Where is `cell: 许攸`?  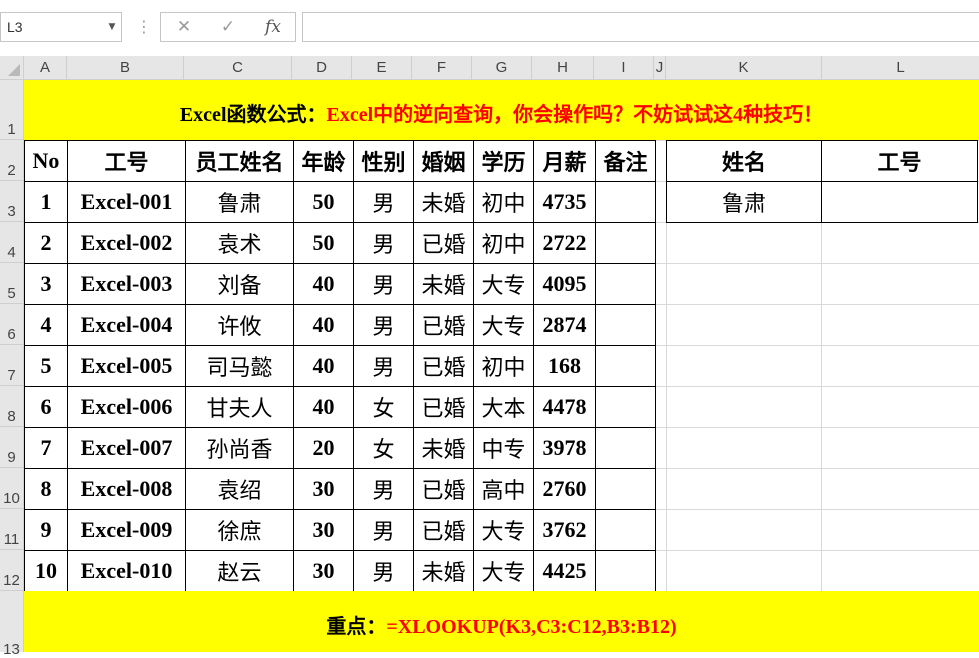
cell: 许攸 is located at coordinates (239, 325).